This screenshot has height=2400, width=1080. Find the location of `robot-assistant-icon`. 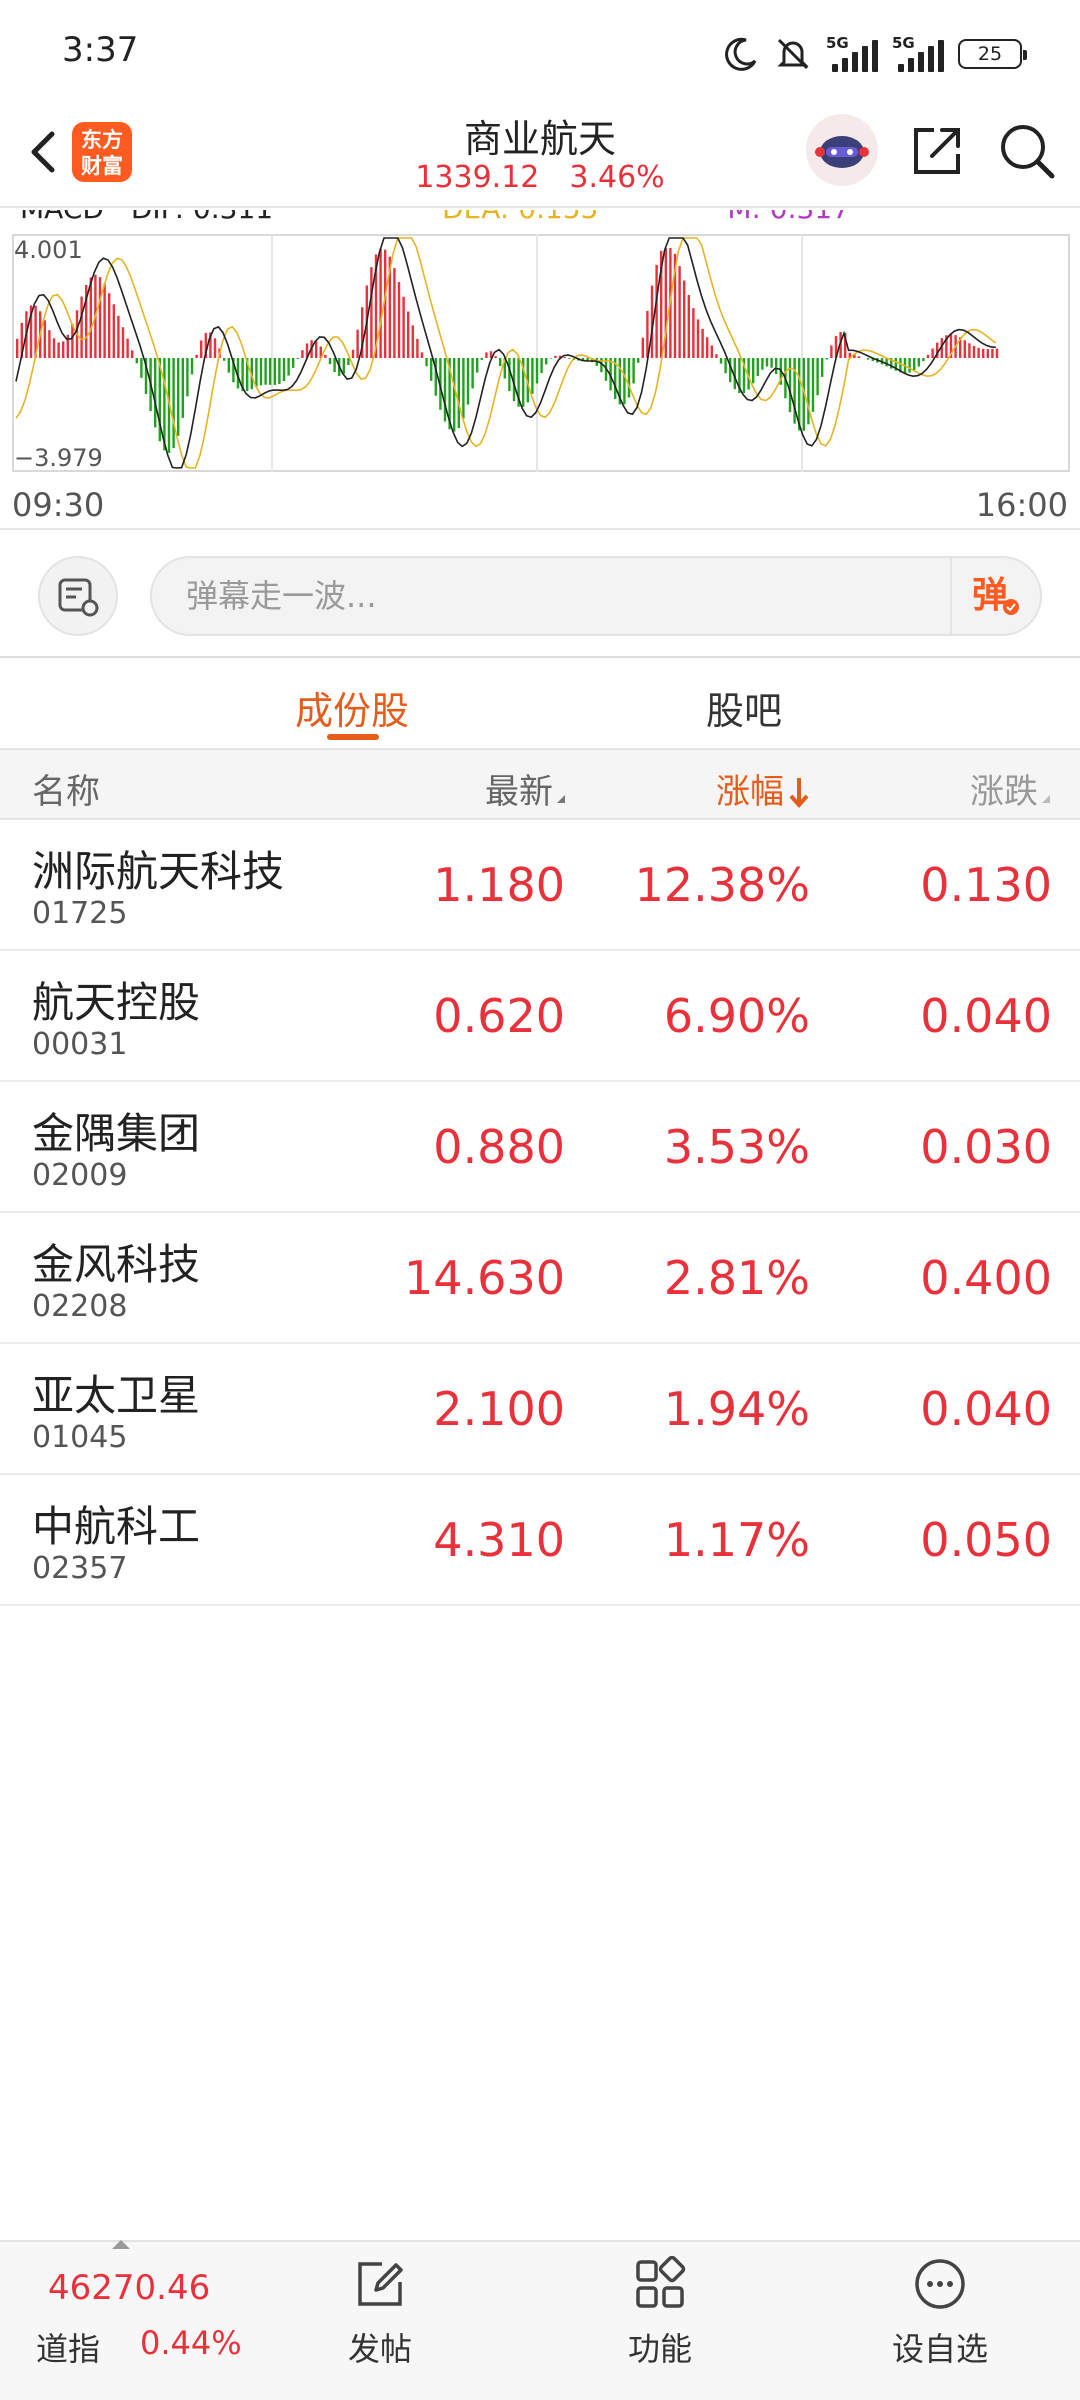

robot-assistant-icon is located at coordinates (842, 150).